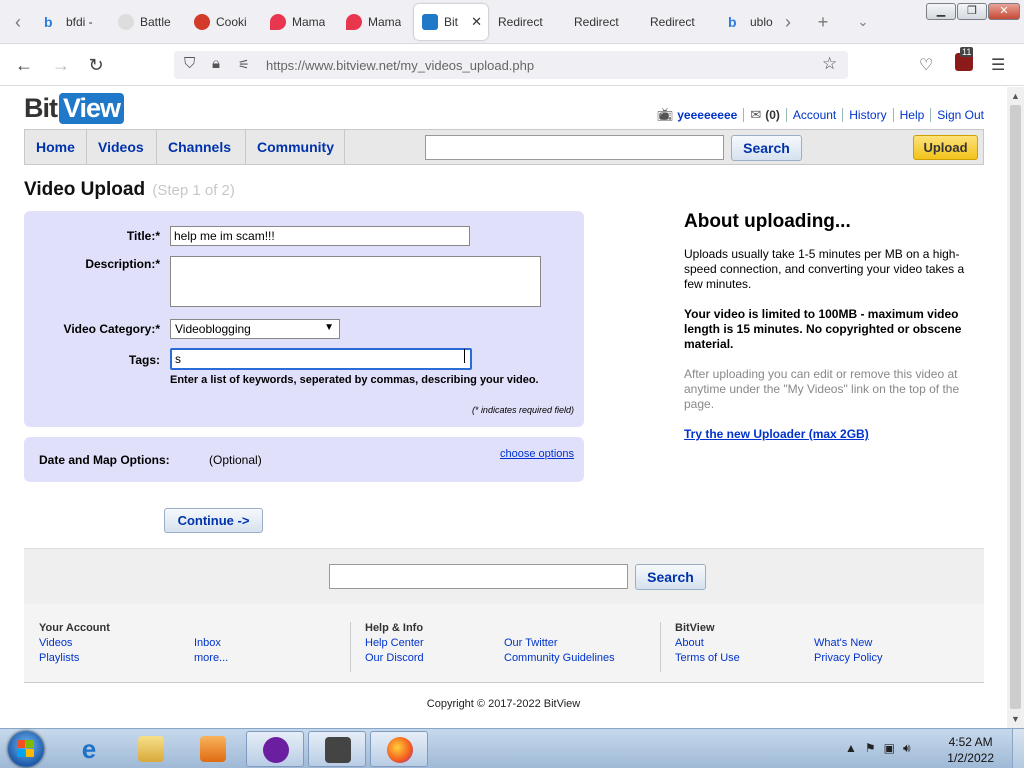 The width and height of the screenshot is (1024, 768). I want to click on tab-label: Mama, so click(309, 22).